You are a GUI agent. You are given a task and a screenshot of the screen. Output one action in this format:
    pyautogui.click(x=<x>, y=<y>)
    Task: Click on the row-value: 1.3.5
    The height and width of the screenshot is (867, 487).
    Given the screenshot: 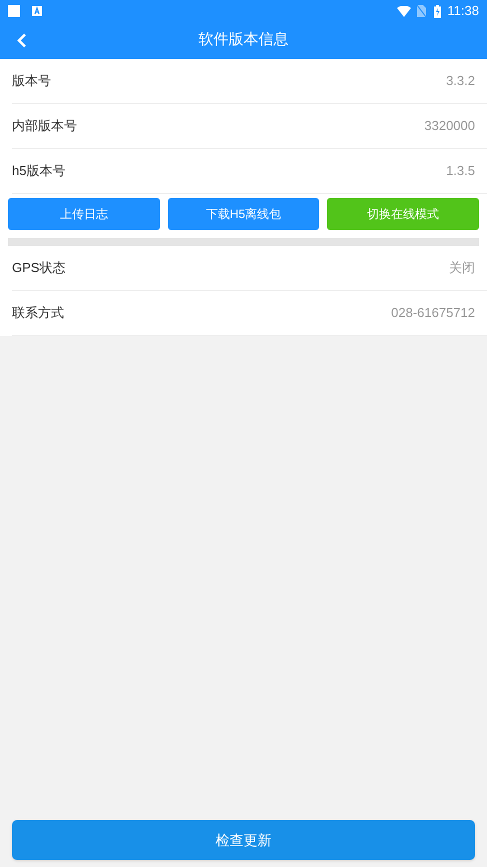 What is the action you would take?
    pyautogui.click(x=460, y=171)
    